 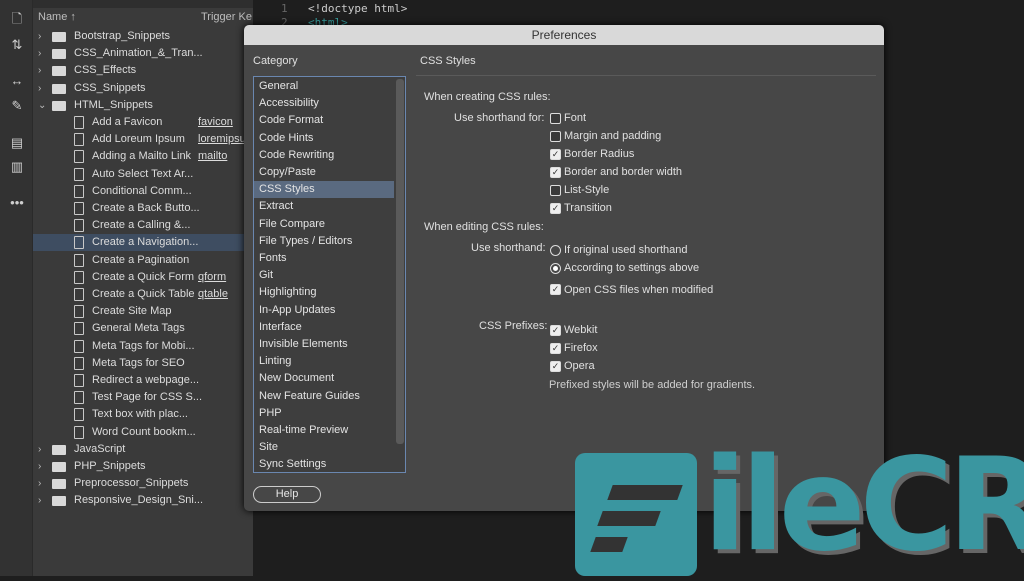 What do you see at coordinates (324, 172) in the screenshot?
I see `category-item: Copy/Paste` at bounding box center [324, 172].